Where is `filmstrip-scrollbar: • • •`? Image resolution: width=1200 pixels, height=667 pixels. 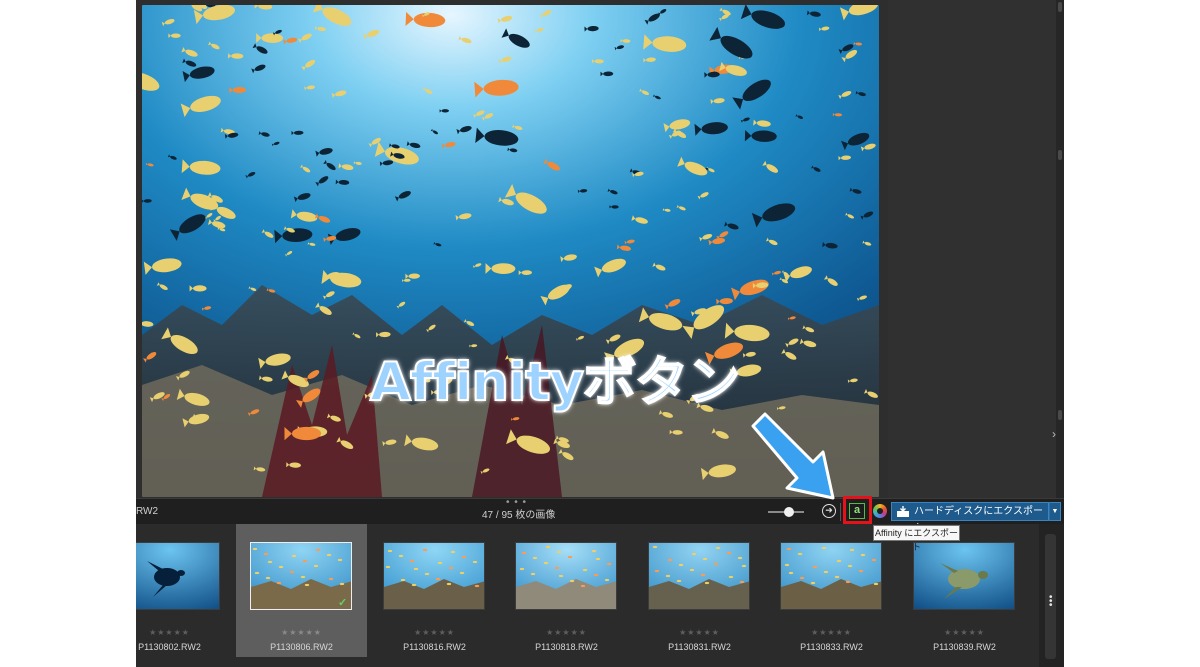
filmstrip-scrollbar: • • • is located at coordinates (1051, 595).